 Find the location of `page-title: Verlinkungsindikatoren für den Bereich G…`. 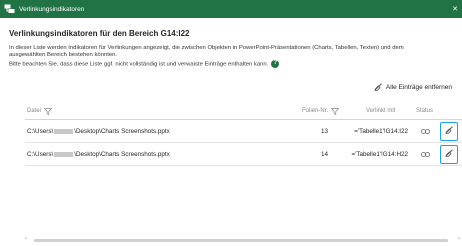

page-title: Verlinkungsindikatoren für den Bereich G… is located at coordinates (99, 33).